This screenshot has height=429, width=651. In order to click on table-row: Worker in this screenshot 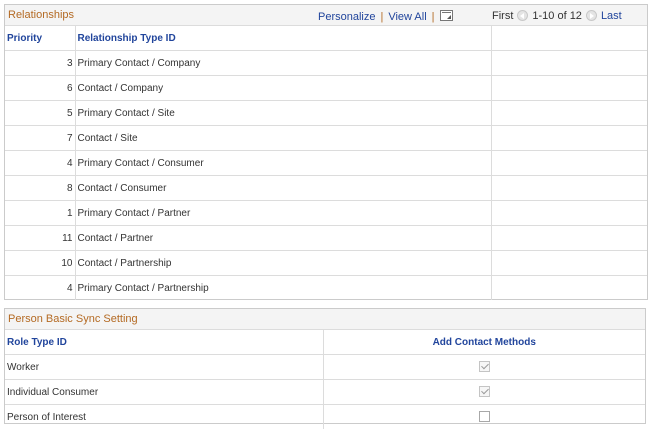, I will do `click(325, 367)`.